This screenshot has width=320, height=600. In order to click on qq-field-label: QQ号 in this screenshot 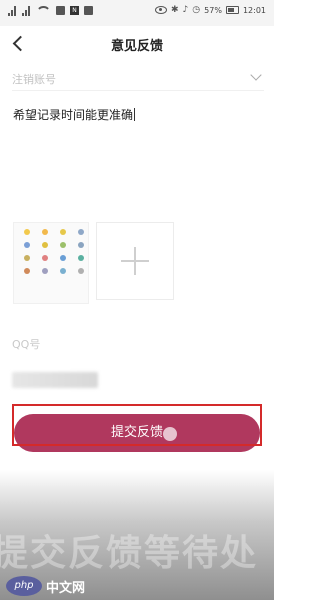, I will do `click(26, 344)`.